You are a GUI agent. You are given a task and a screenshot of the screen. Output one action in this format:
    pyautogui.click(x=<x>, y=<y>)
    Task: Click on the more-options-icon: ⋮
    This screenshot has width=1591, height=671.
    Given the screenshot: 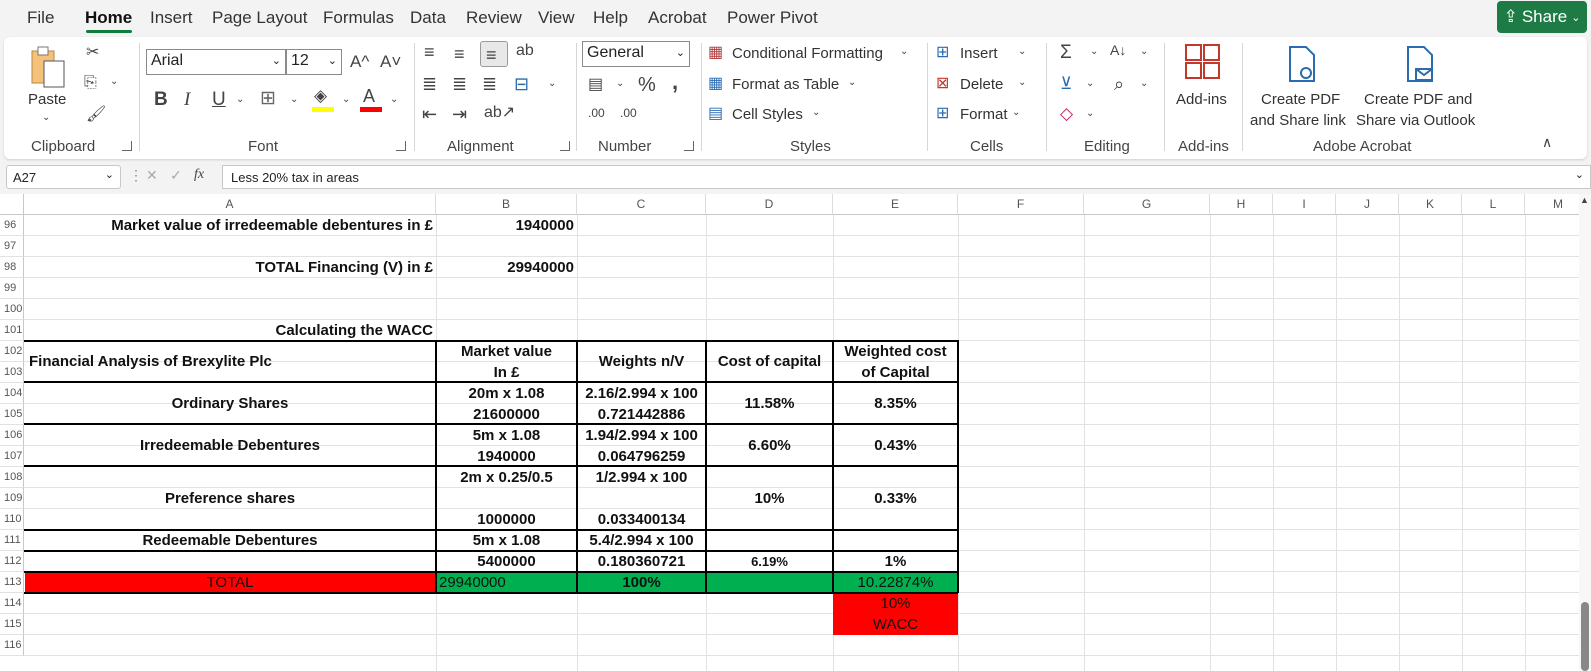 What is the action you would take?
    pyautogui.click(x=136, y=175)
    